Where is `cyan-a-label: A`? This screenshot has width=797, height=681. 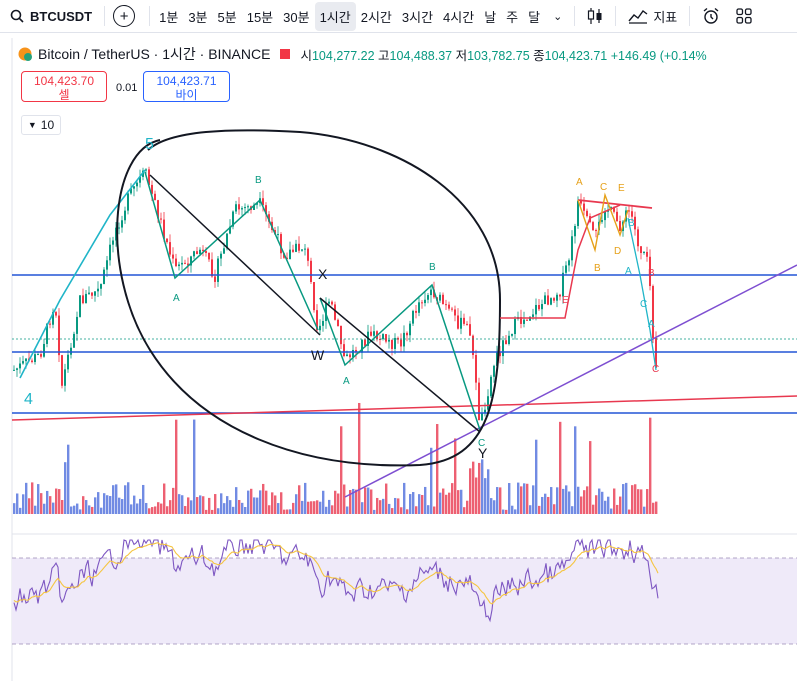
cyan-a-label: A is located at coordinates (628, 271).